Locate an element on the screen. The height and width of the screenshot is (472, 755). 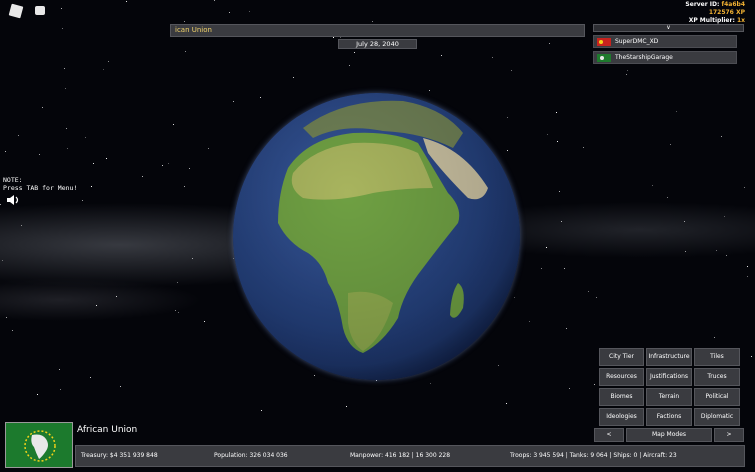
player-list-toggle: ∨ is located at coordinates (668, 28).